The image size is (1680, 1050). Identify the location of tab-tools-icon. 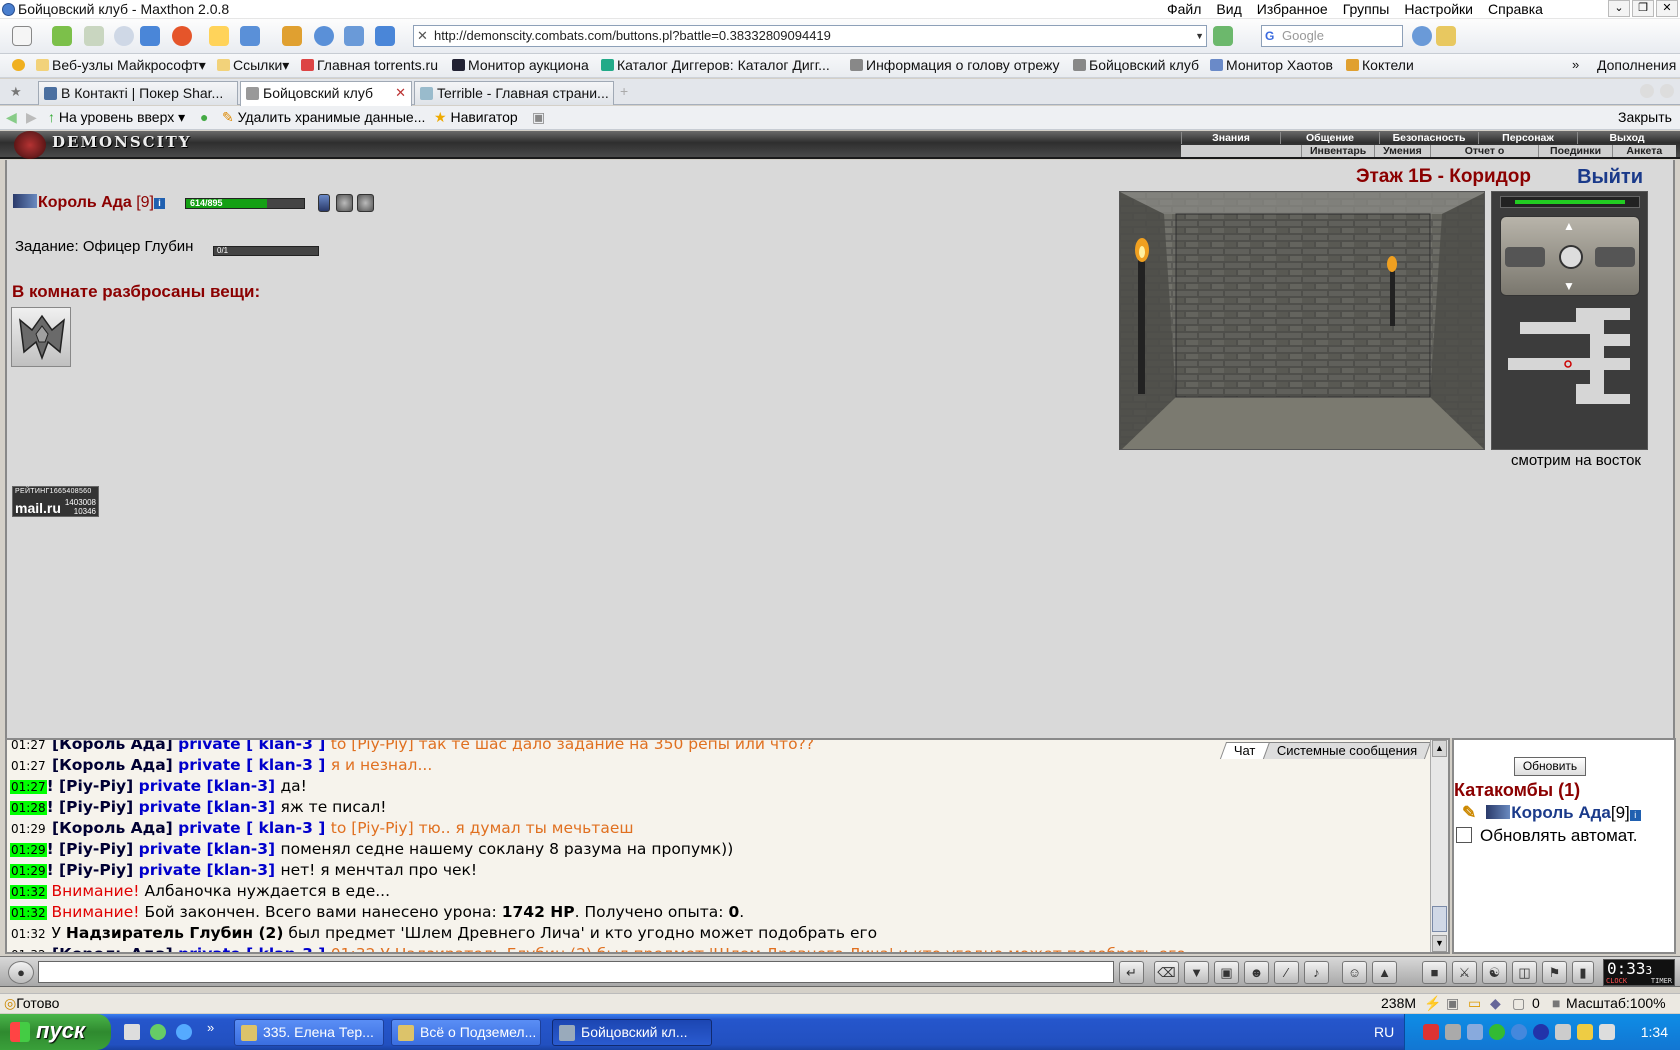
(1647, 91).